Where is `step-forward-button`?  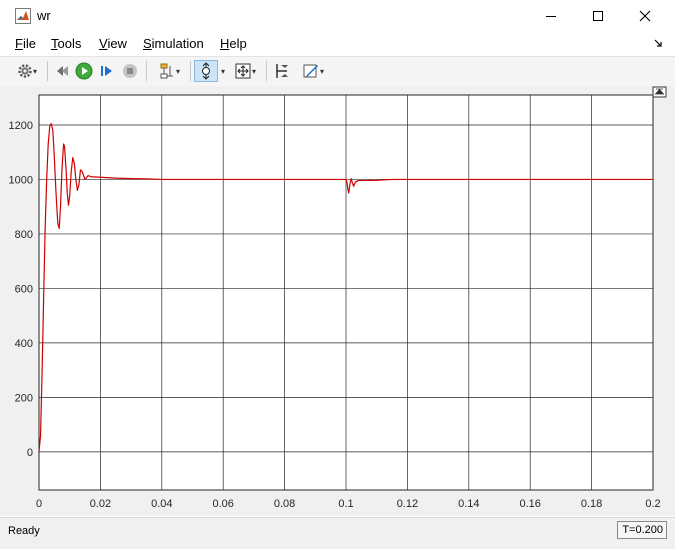
step-forward-button is located at coordinates (107, 71).